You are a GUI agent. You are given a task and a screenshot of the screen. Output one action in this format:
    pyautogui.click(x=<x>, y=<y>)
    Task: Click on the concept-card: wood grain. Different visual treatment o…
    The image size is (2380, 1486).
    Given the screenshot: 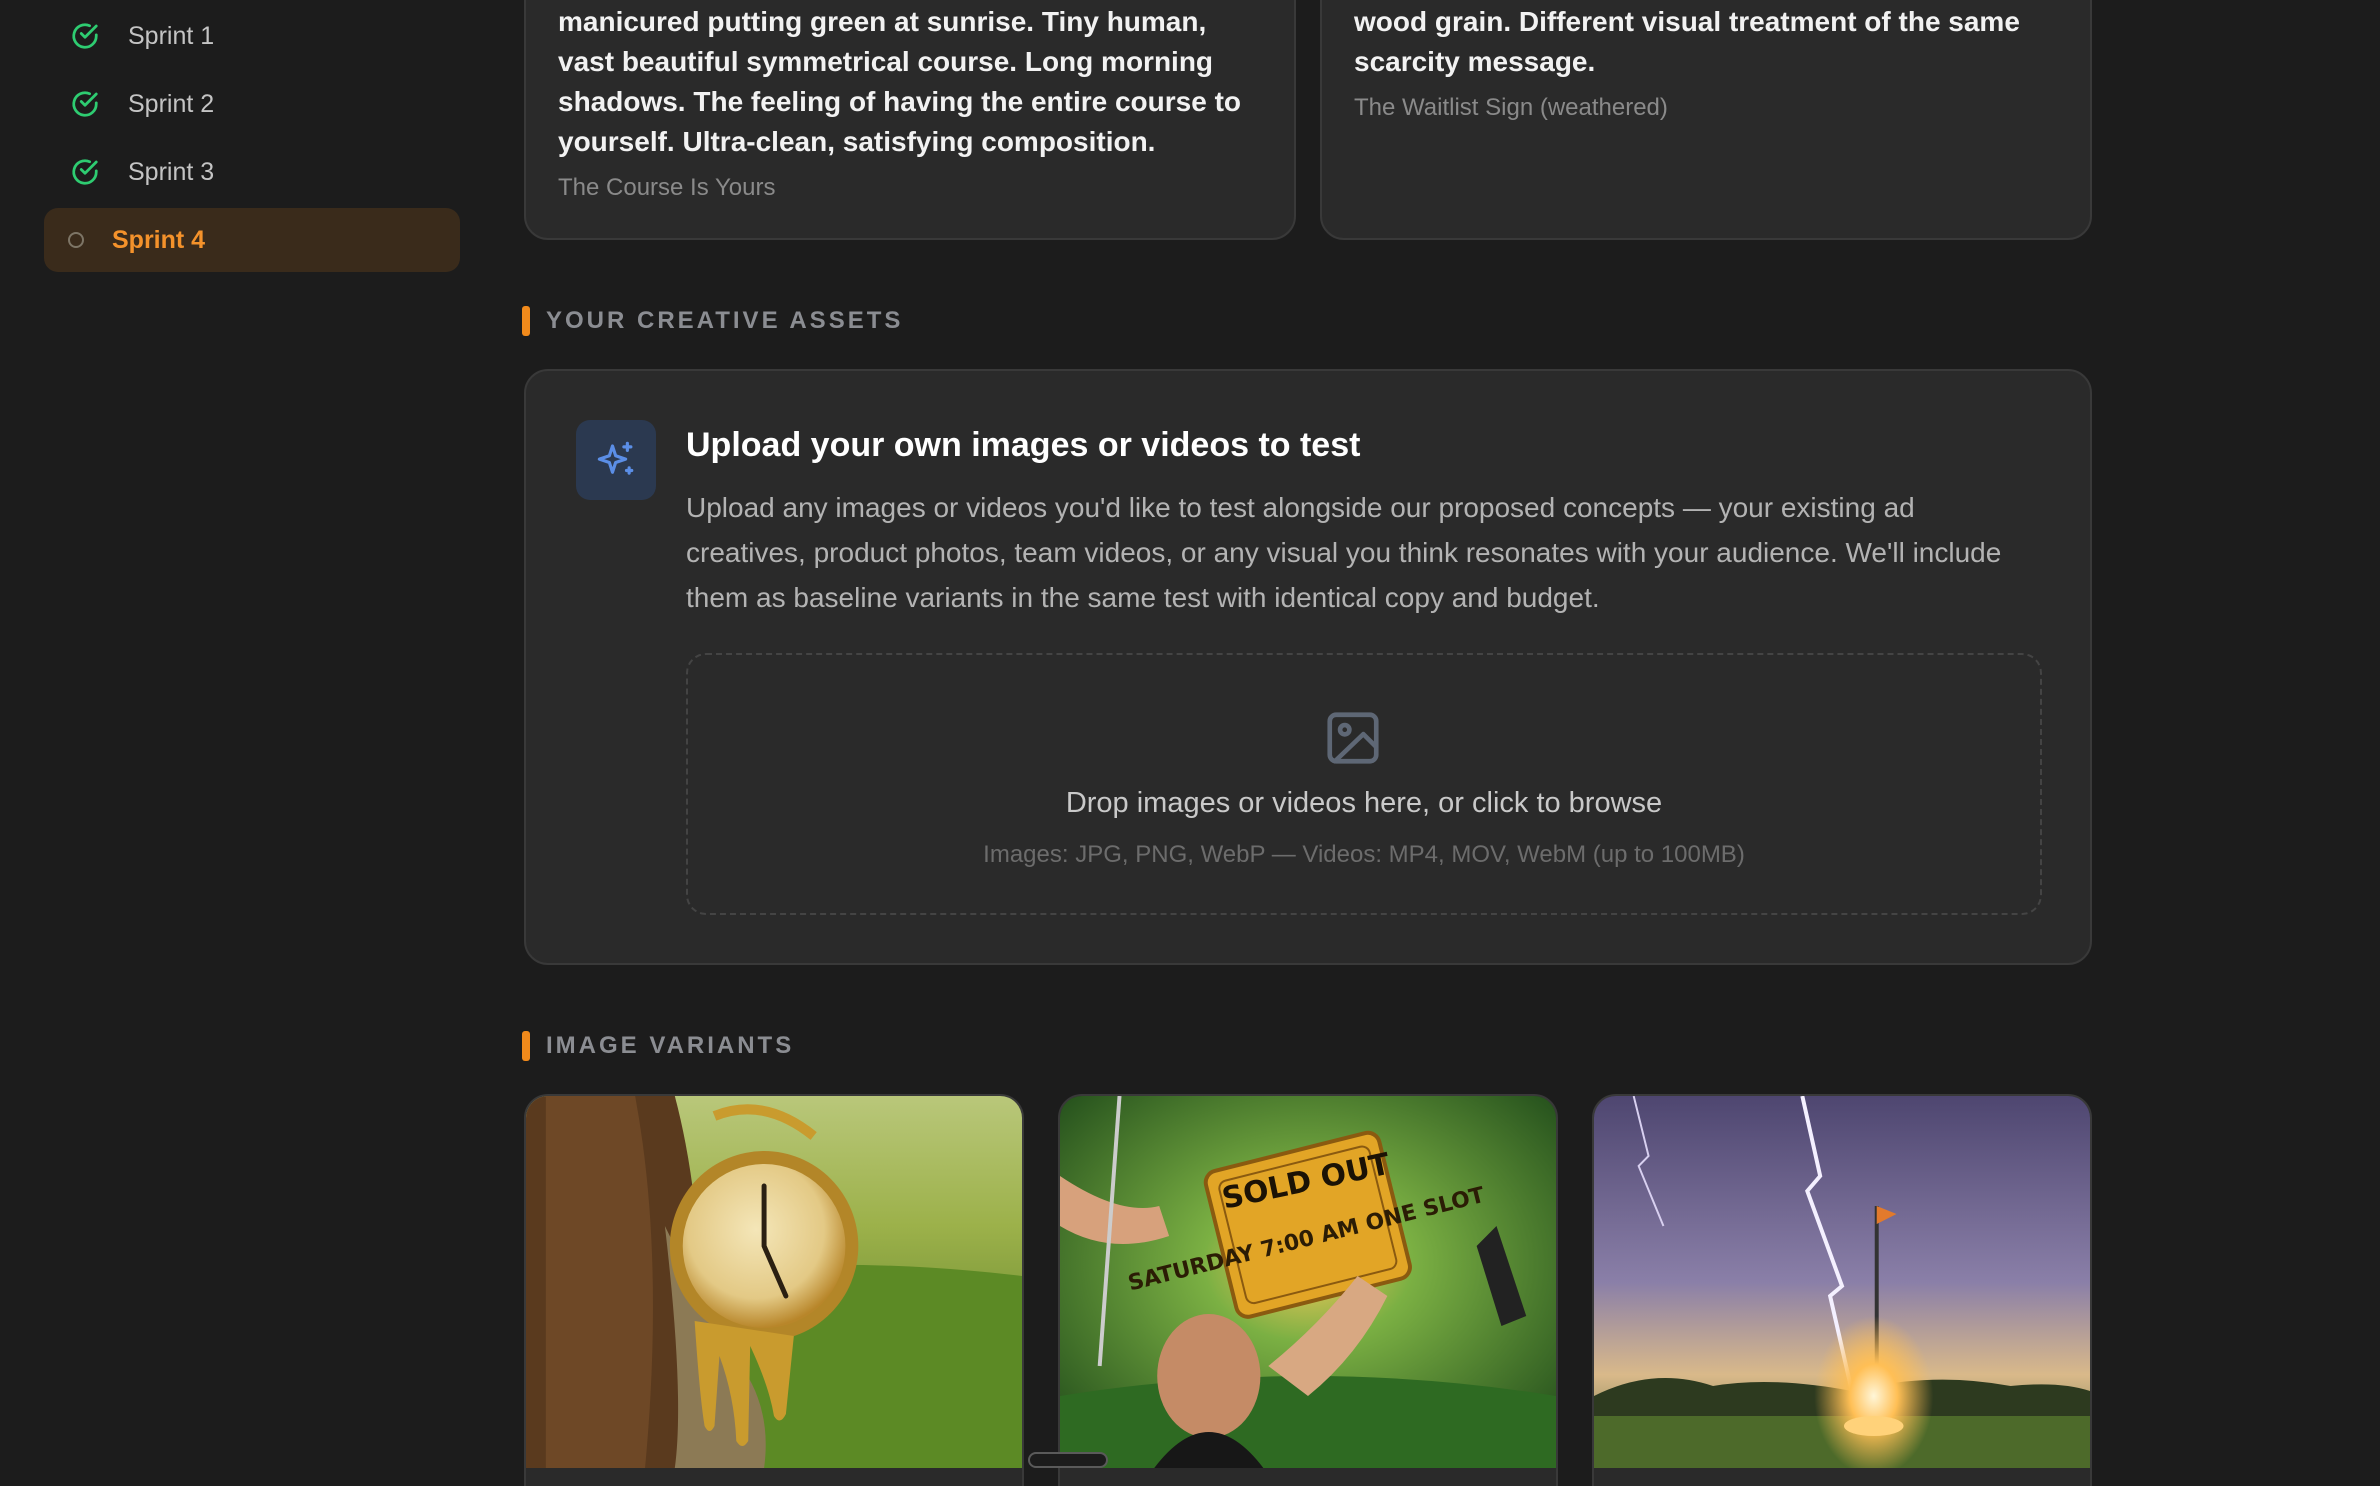 What is the action you would take?
    pyautogui.click(x=1706, y=120)
    